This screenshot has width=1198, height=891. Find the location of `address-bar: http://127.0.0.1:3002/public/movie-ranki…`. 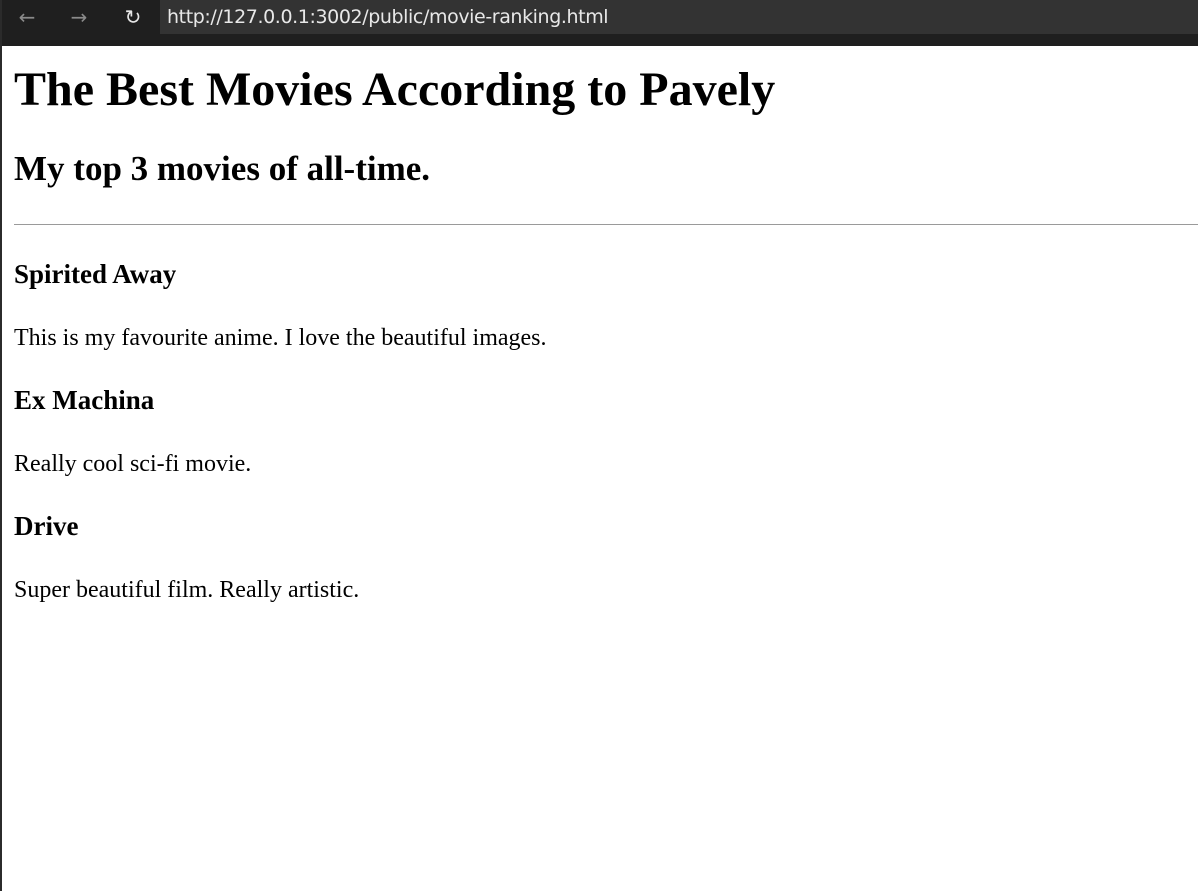

address-bar: http://127.0.0.1:3002/public/movie-ranki… is located at coordinates (679, 17).